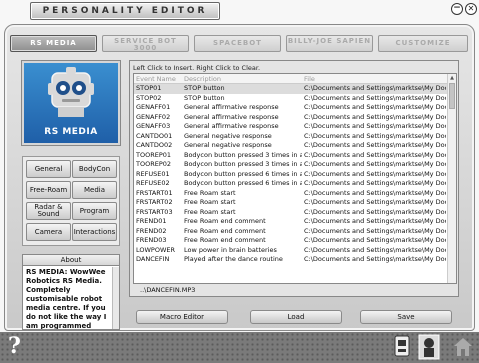 This screenshot has width=479, height=363. What do you see at coordinates (151, 240) in the screenshot?
I see `event-name-cell: FREND03` at bounding box center [151, 240].